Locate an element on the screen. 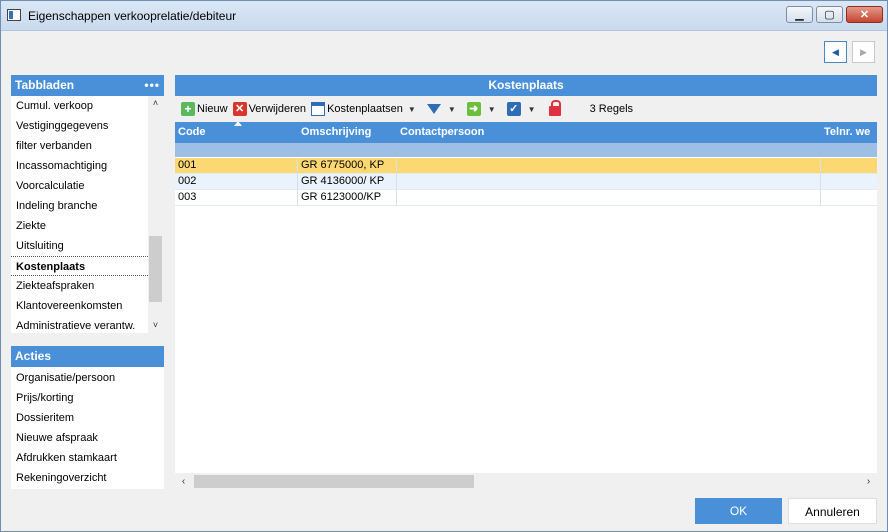 This screenshot has height=532, width=888. lock-button is located at coordinates (555, 108).